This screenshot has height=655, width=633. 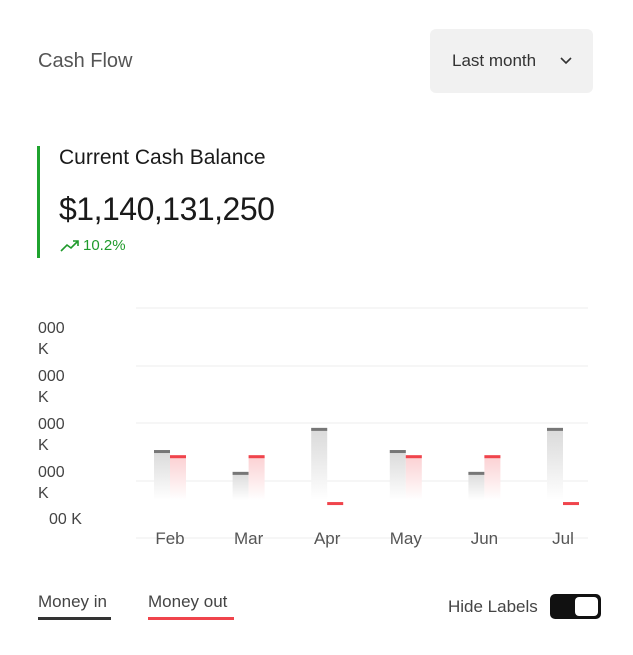 What do you see at coordinates (406, 538) in the screenshot?
I see `x-tick-label: May` at bounding box center [406, 538].